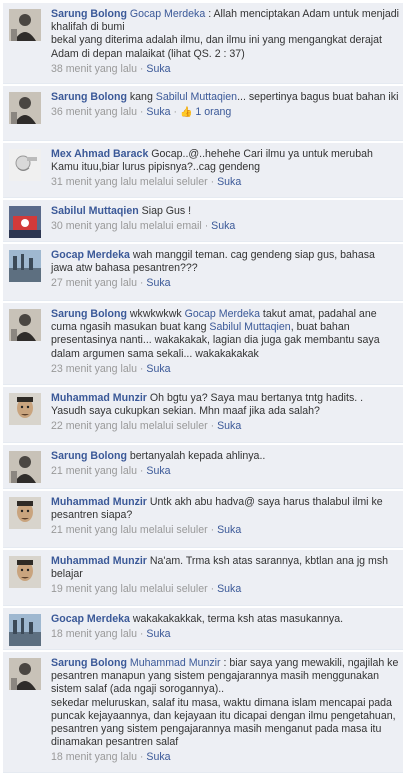 This screenshot has height=776, width=408. Describe the element at coordinates (94, 283) in the screenshot. I see `comment-timestamp: 27 menit yang lalu` at that location.